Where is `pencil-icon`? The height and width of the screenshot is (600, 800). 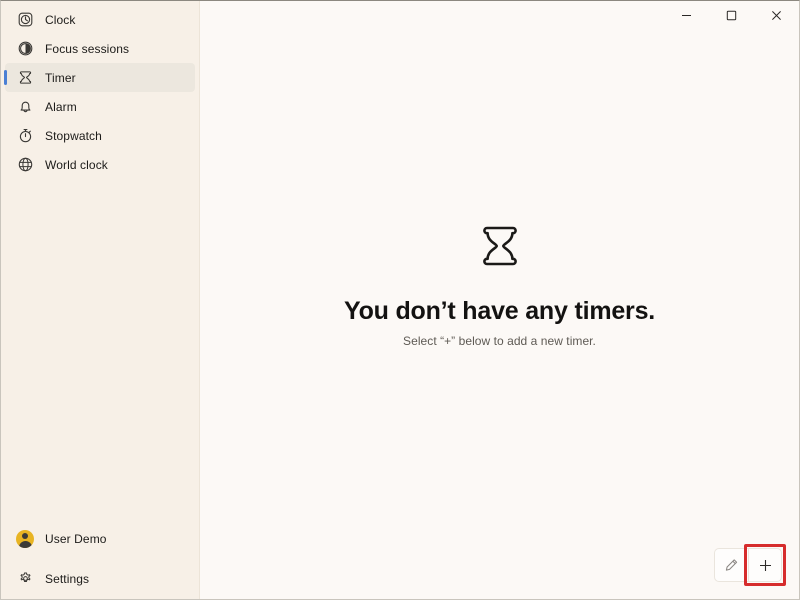
pencil-icon is located at coordinates (731, 564).